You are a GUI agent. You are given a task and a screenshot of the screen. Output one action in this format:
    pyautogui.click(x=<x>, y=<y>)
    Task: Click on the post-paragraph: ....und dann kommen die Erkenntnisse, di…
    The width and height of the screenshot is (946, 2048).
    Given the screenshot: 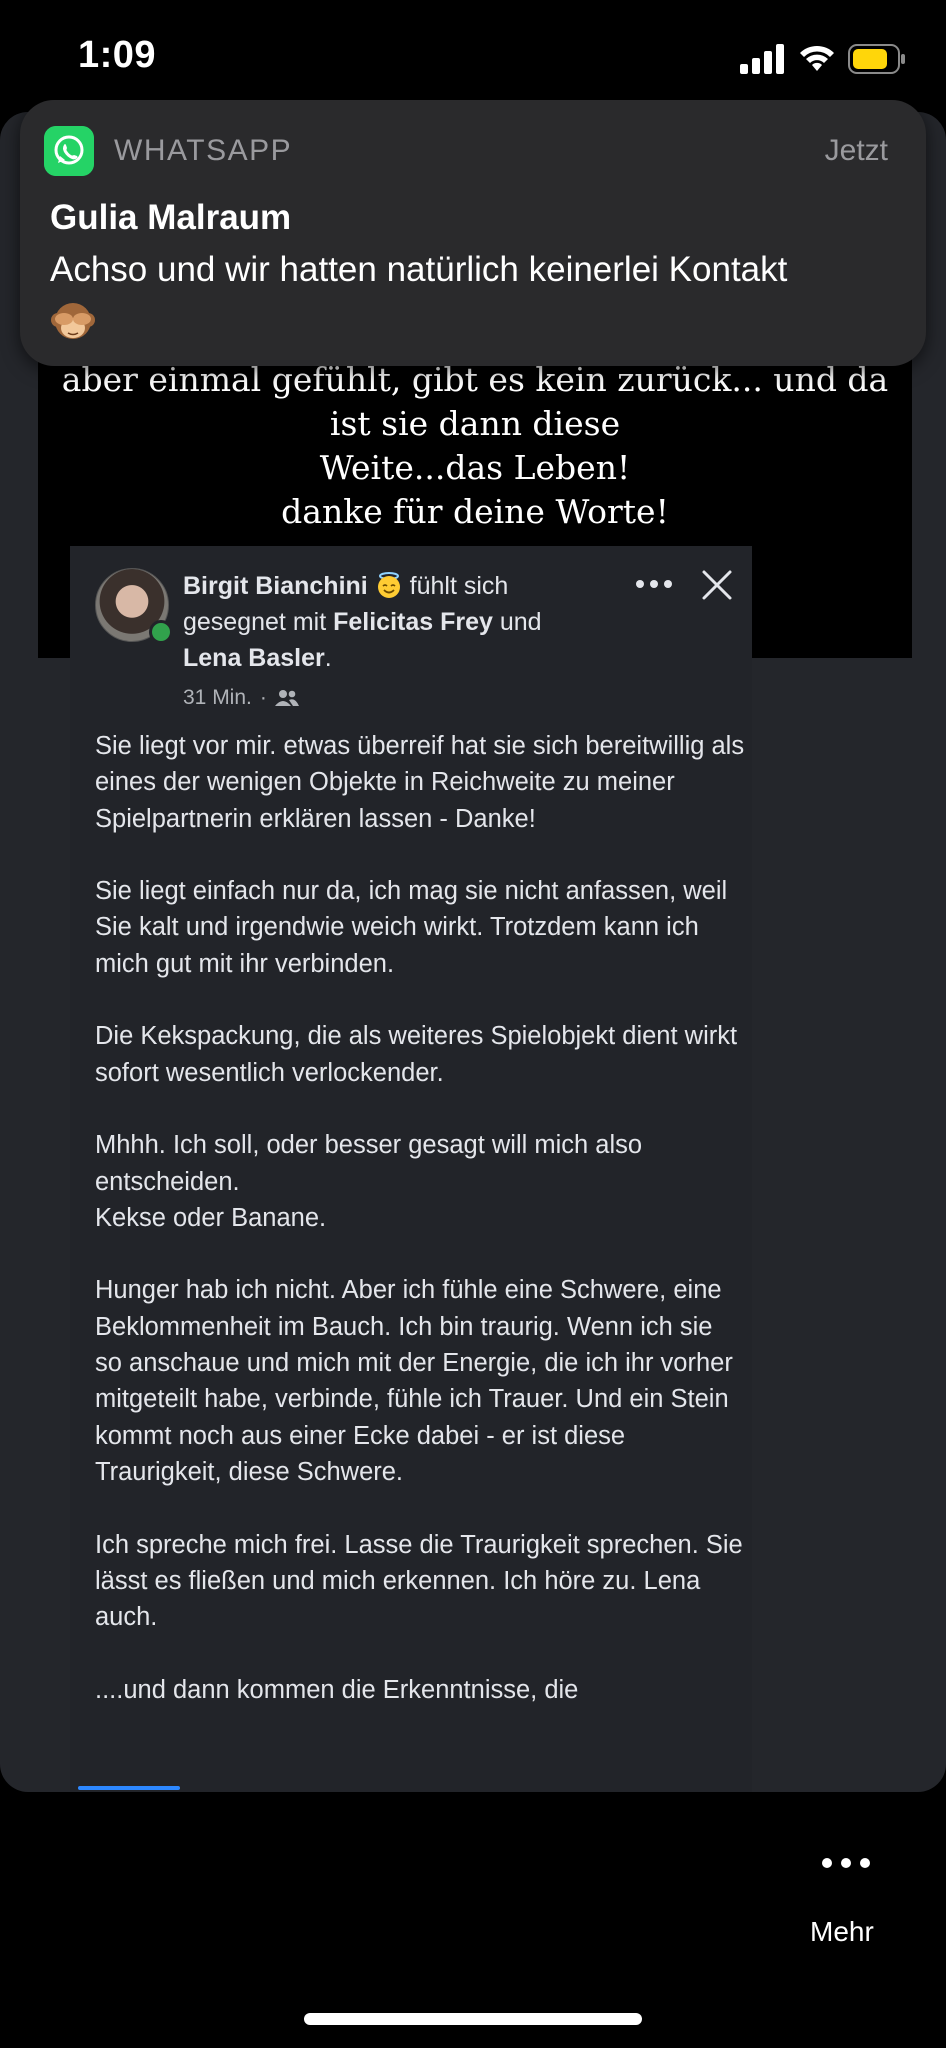 What is the action you would take?
    pyautogui.click(x=337, y=1689)
    